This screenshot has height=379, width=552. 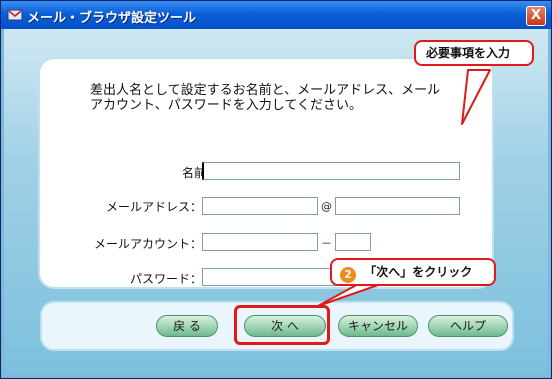 I want to click on required-callout-pointer, so click(x=476, y=97).